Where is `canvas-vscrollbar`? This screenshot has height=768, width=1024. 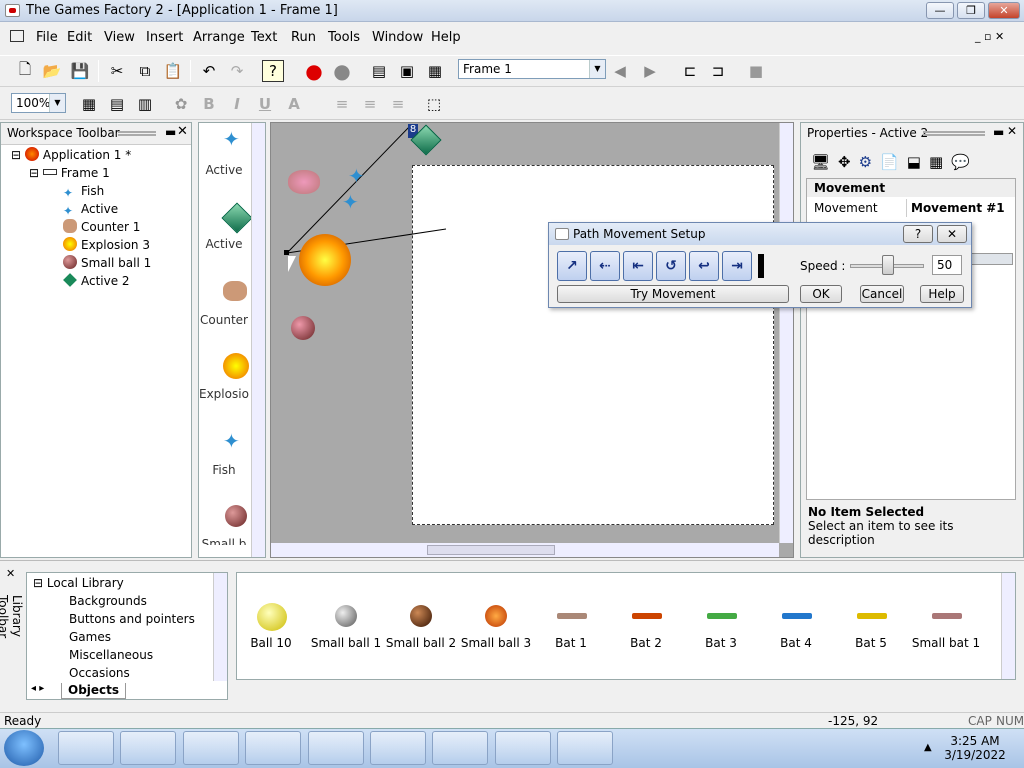 canvas-vscrollbar is located at coordinates (786, 333).